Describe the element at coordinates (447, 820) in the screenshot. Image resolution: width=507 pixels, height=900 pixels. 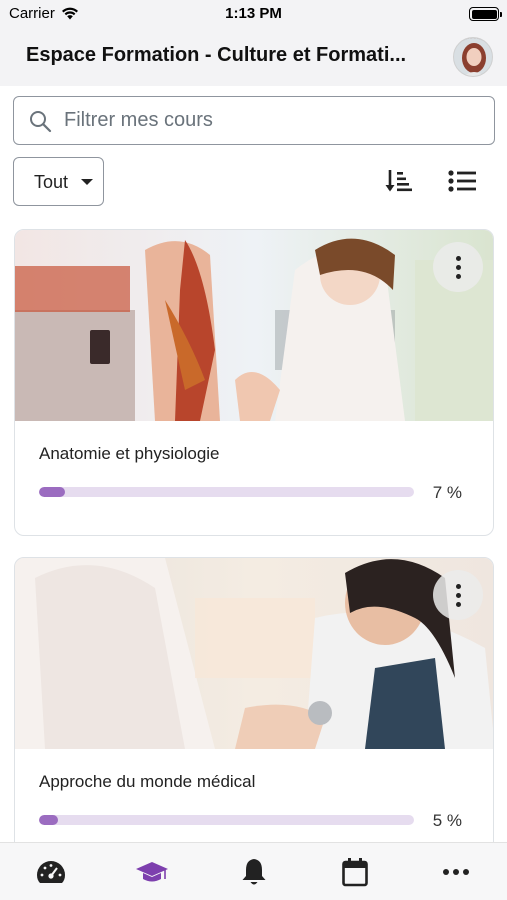
I see `course-progress-text: 5 %` at that location.